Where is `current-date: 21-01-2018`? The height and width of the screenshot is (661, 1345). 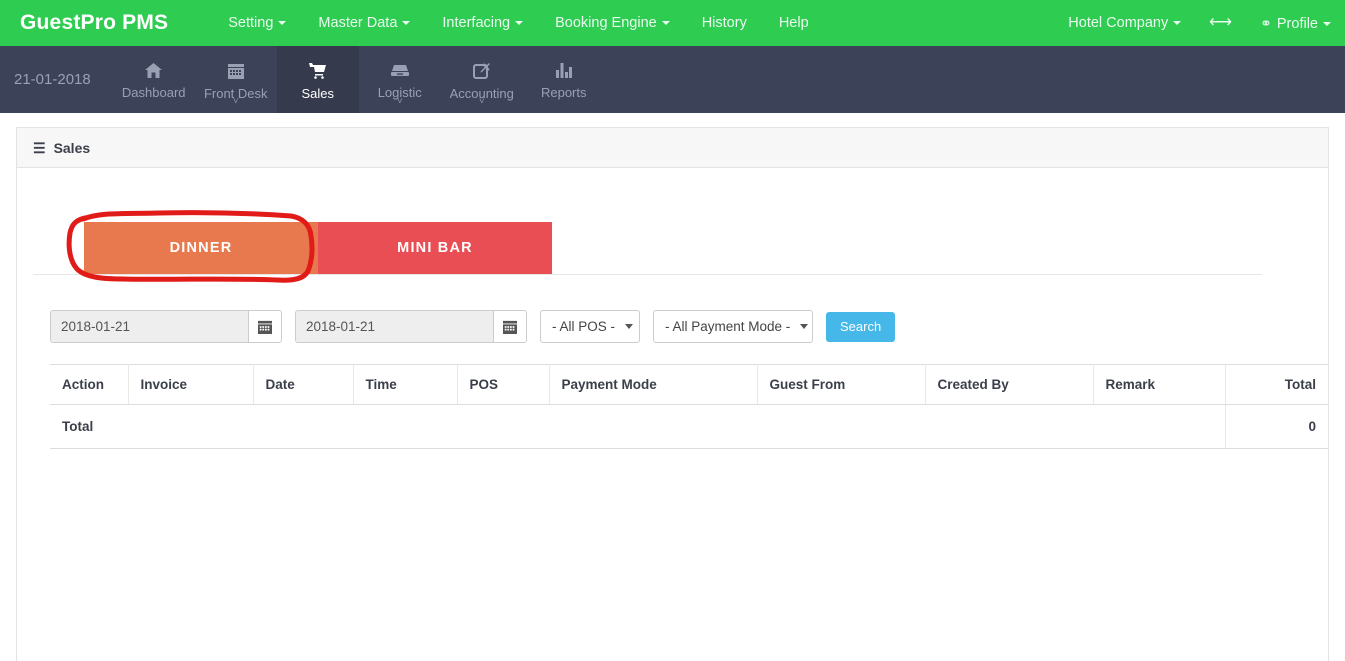 current-date: 21-01-2018 is located at coordinates (52, 79).